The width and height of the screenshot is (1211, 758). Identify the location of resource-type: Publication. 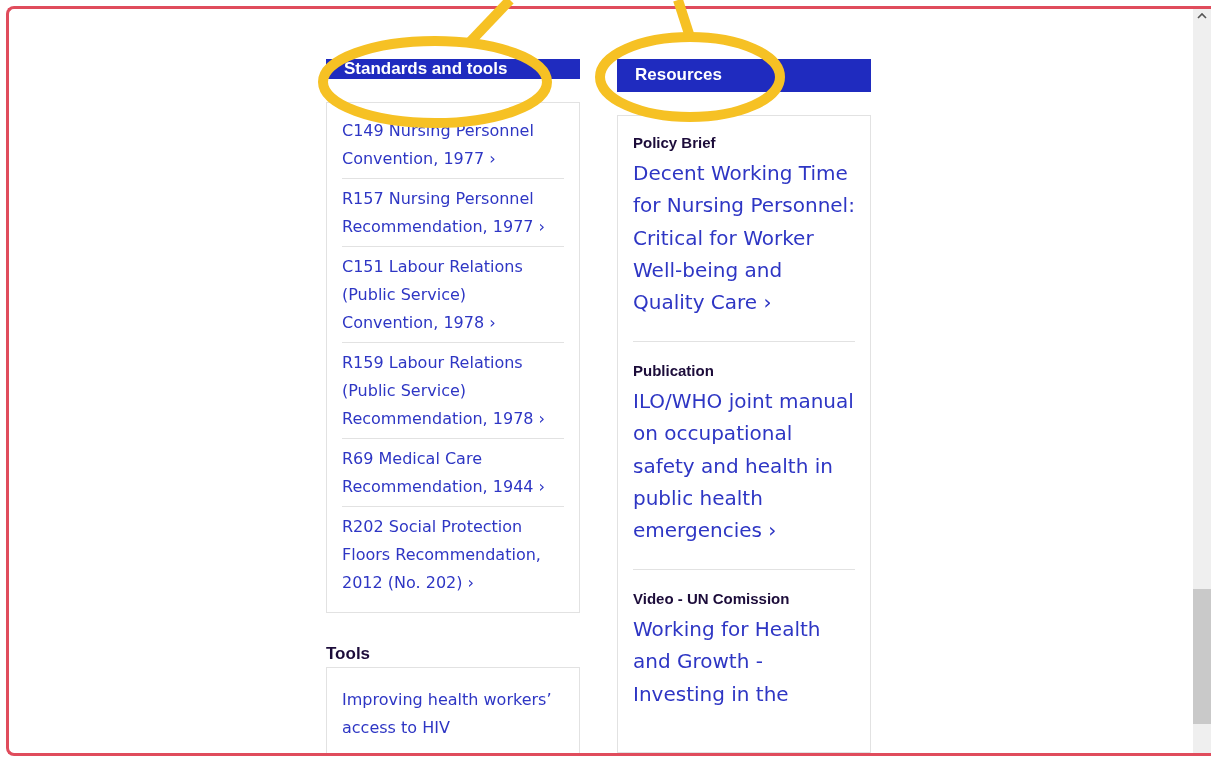
(674, 370).